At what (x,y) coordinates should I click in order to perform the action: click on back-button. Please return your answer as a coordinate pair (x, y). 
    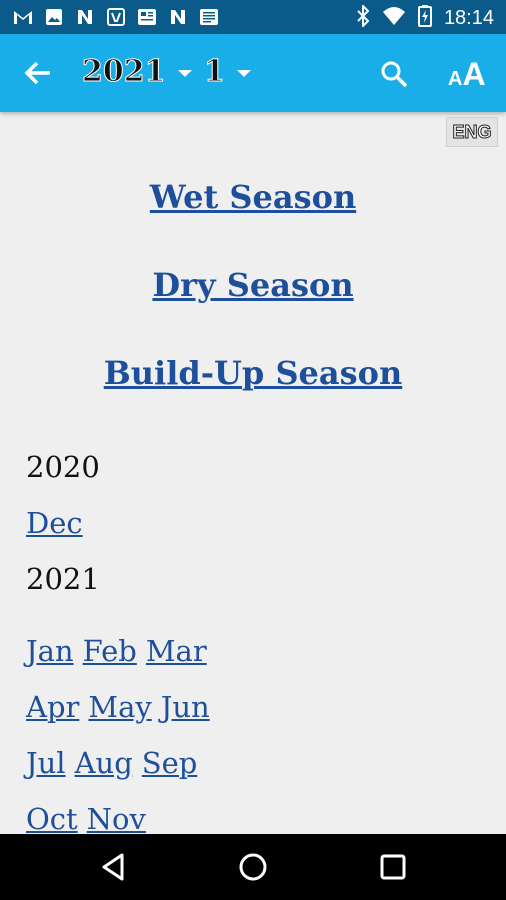
    Looking at the image, I should click on (39, 73).